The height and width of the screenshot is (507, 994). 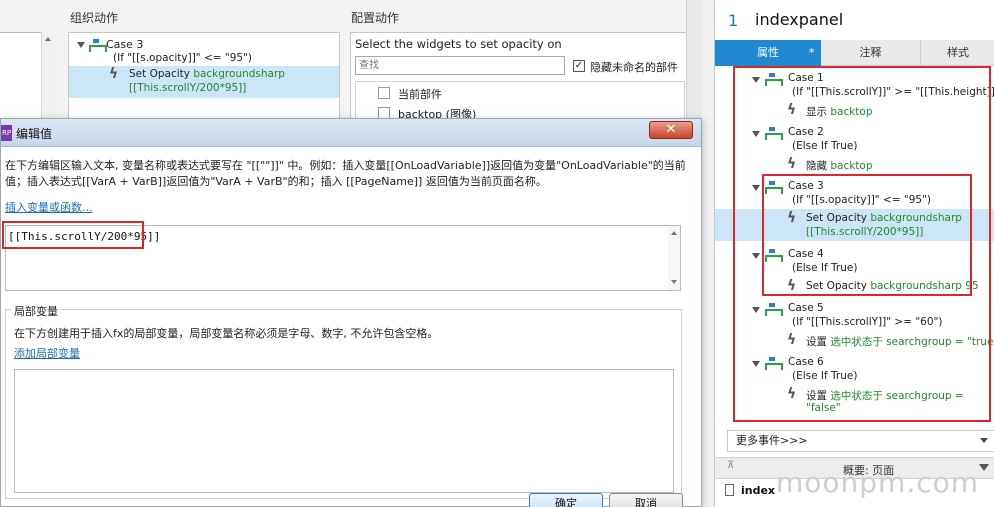 What do you see at coordinates (957, 53) in the screenshot?
I see `tab-style: 样式` at bounding box center [957, 53].